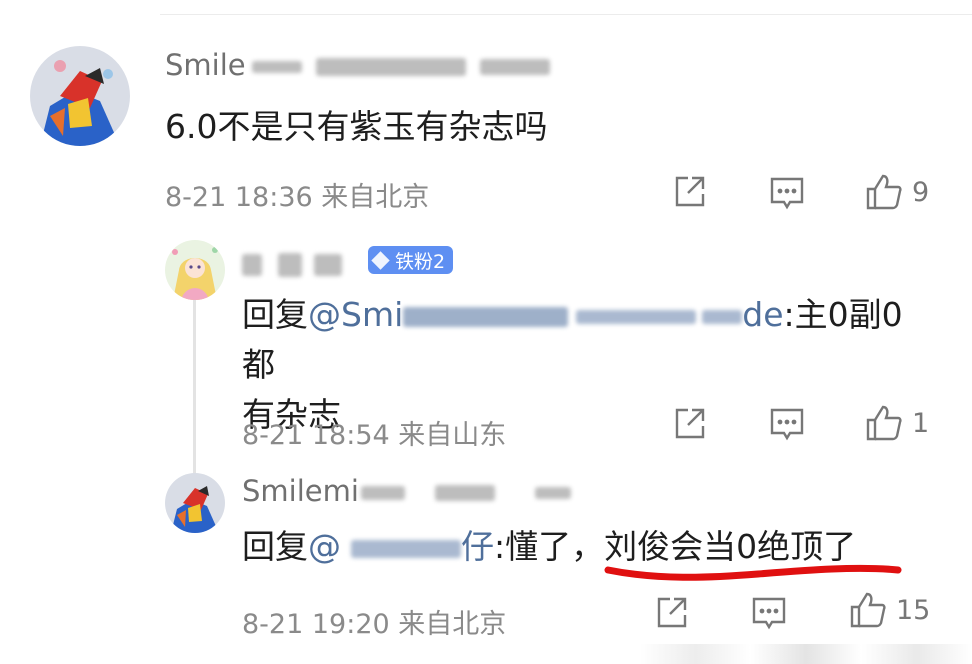 Image resolution: width=972 pixels, height=664 pixels. I want to click on reply2-like-button: 15, so click(889, 610).